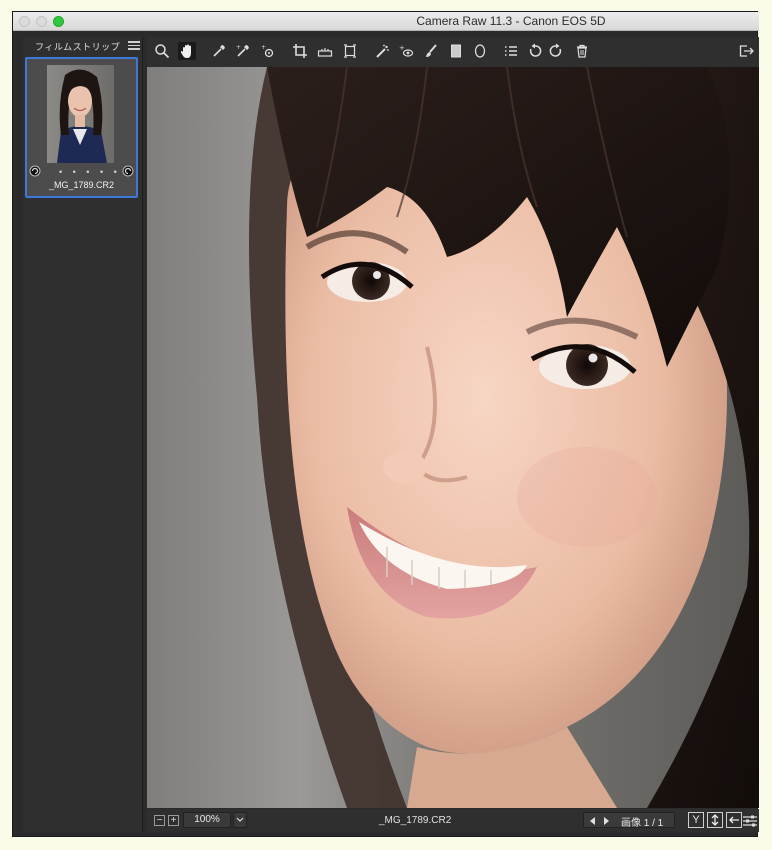  Describe the element at coordinates (35, 170) in the screenshot. I see `reject-rotate-icon` at that location.